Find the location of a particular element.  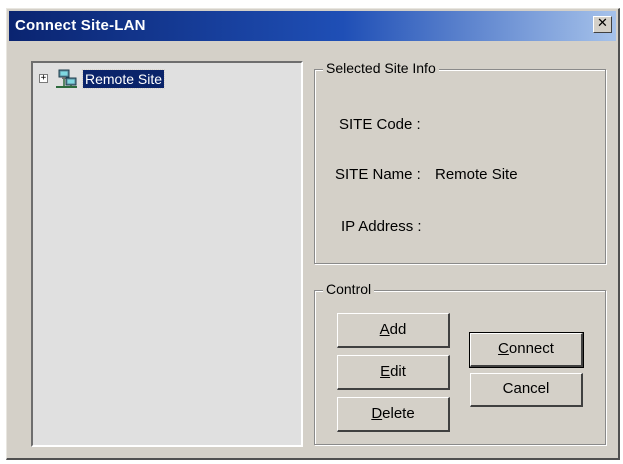

connect-mnemonic: C is located at coordinates (503, 348).